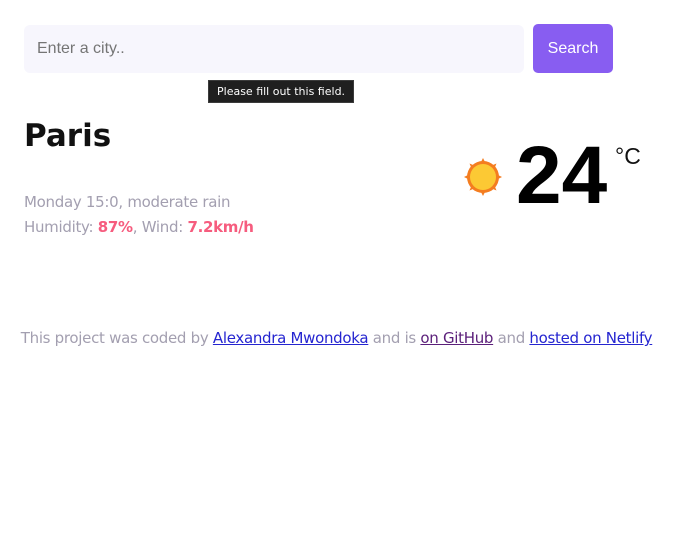 Image resolution: width=673 pixels, height=553 pixels. I want to click on sun-icon, so click(483, 177).